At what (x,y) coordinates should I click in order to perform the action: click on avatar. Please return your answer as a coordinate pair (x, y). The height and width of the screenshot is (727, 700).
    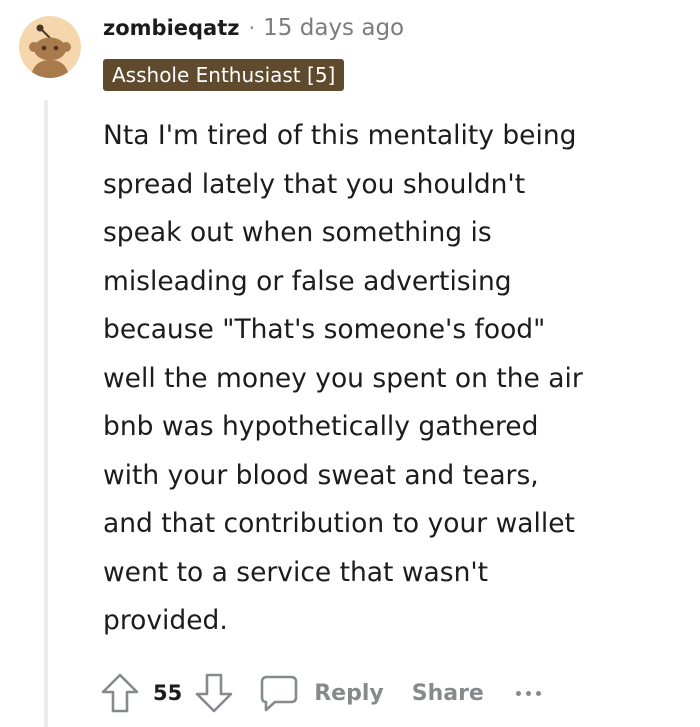
    Looking at the image, I should click on (50, 47).